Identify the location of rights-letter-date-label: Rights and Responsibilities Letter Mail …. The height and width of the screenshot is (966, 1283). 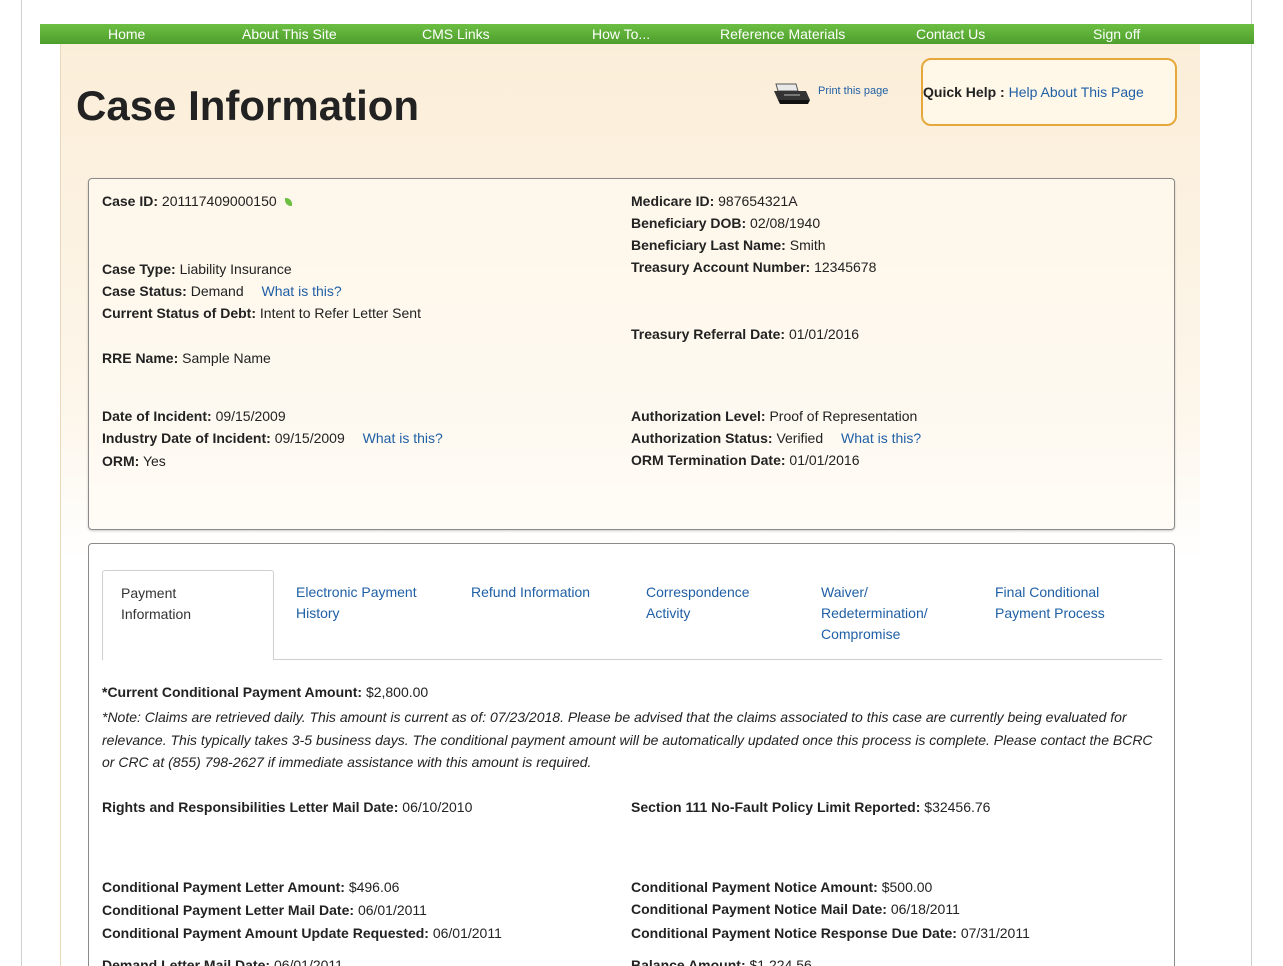
(250, 807).